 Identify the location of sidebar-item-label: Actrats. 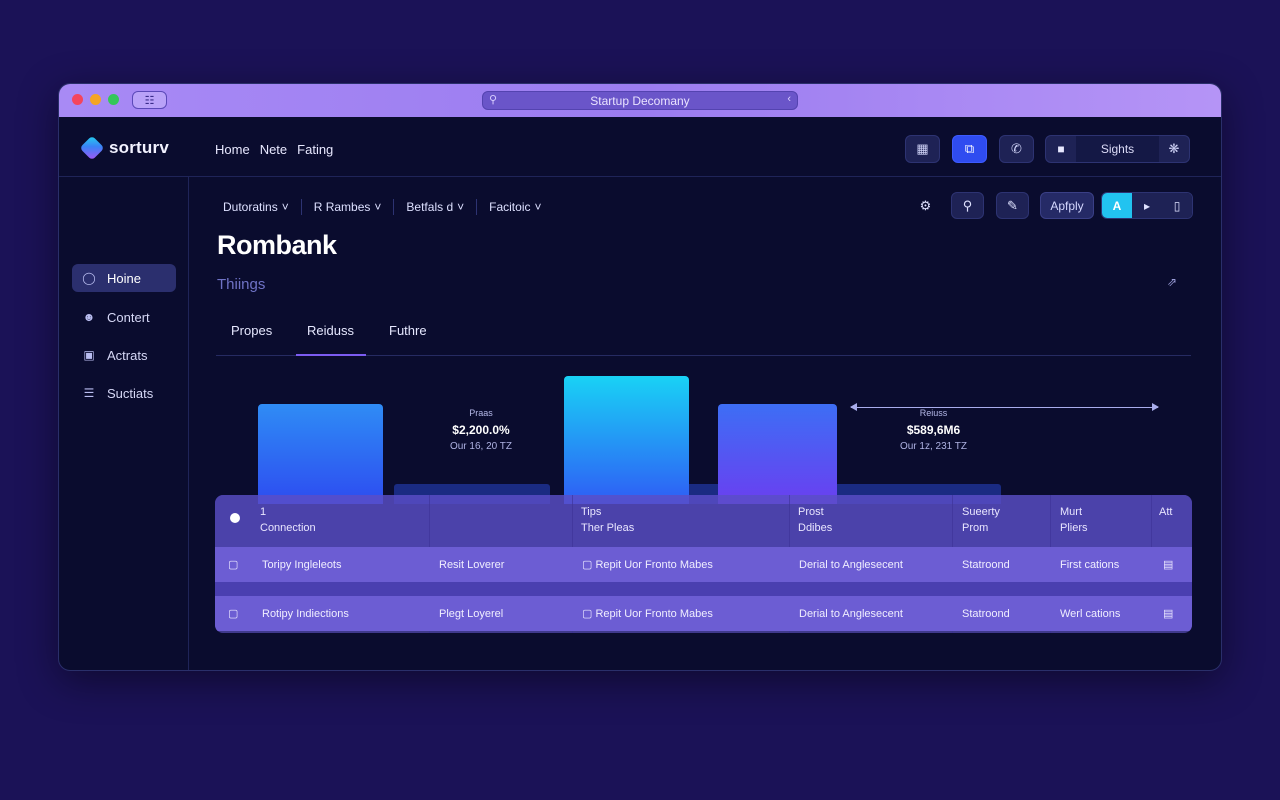
(127, 355).